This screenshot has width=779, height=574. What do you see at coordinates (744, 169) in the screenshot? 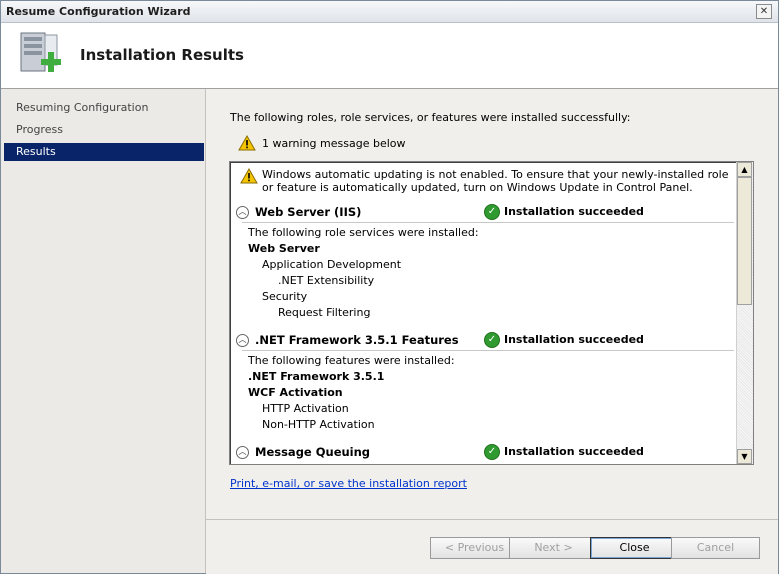
I see `scroll-up-button: ▲` at bounding box center [744, 169].